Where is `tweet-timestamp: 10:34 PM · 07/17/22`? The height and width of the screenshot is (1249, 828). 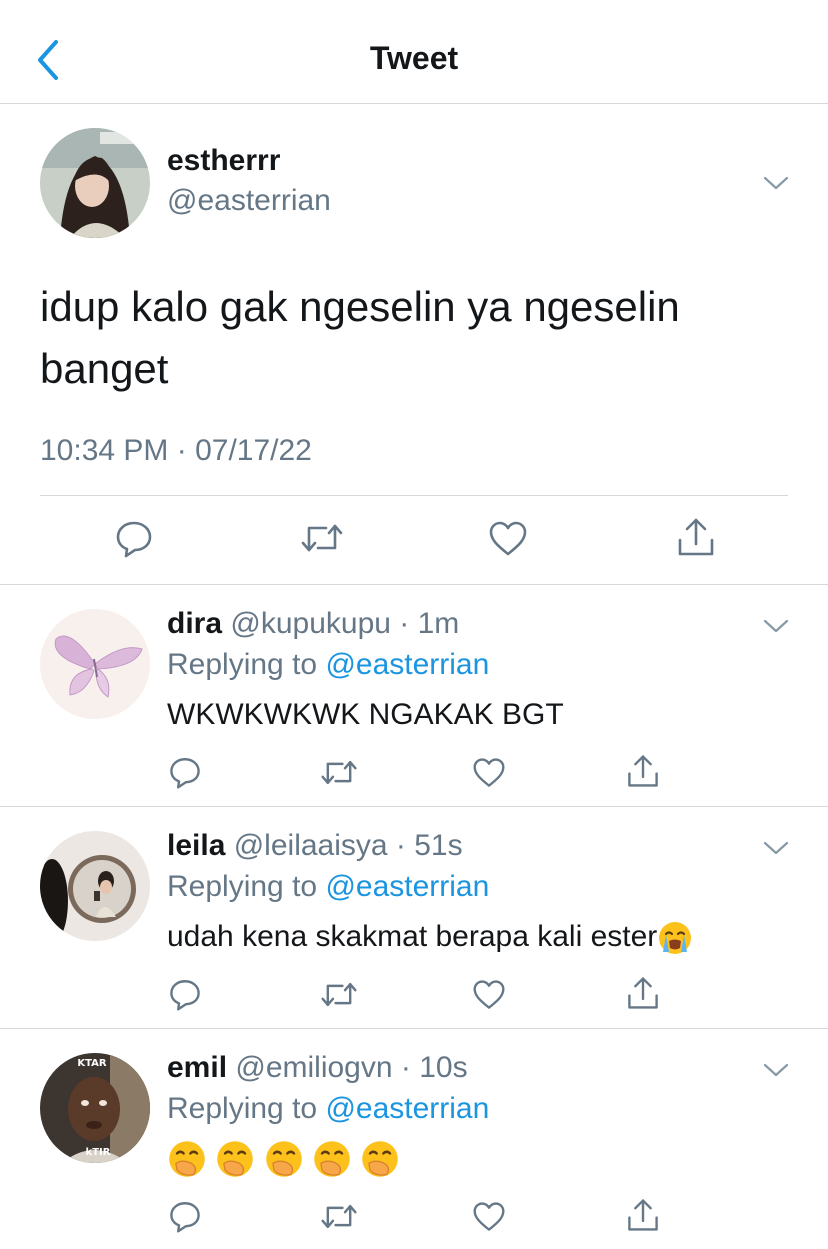
tweet-timestamp: 10:34 PM · 07/17/22 is located at coordinates (176, 451).